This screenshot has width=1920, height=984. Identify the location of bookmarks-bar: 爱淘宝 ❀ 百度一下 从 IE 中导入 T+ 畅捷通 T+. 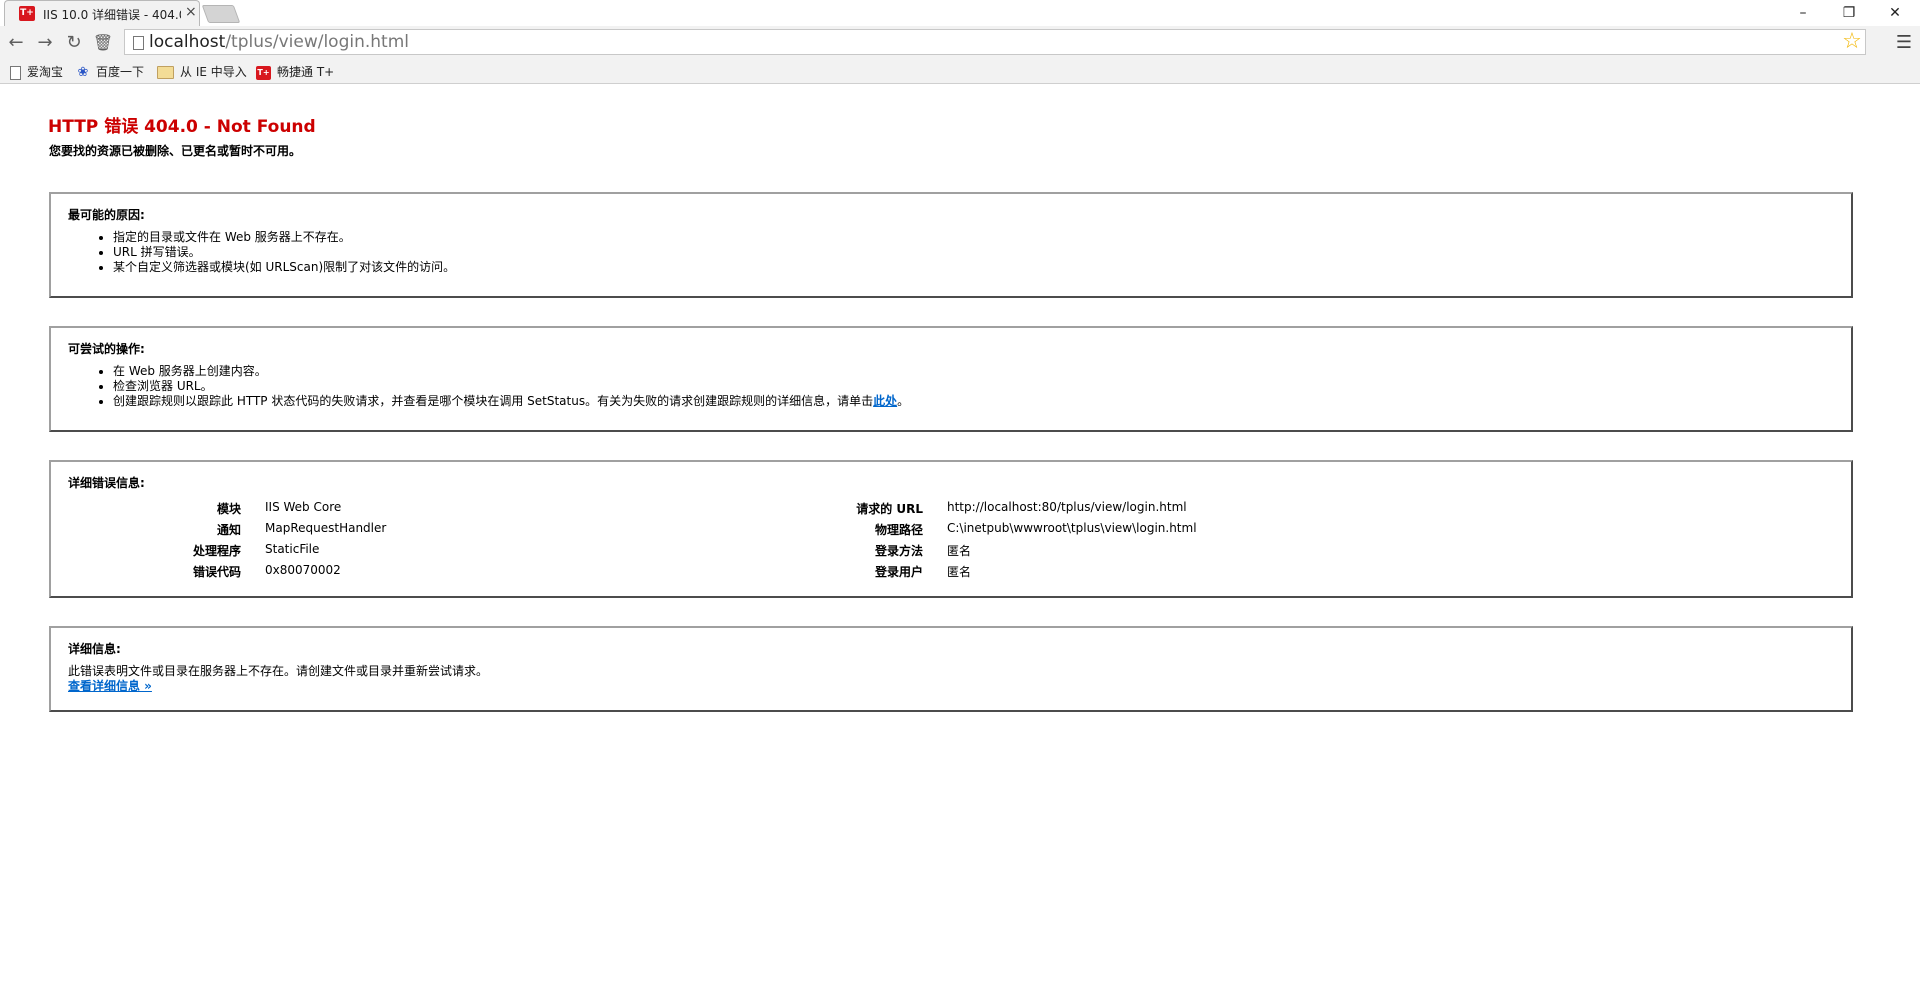
(960, 72).